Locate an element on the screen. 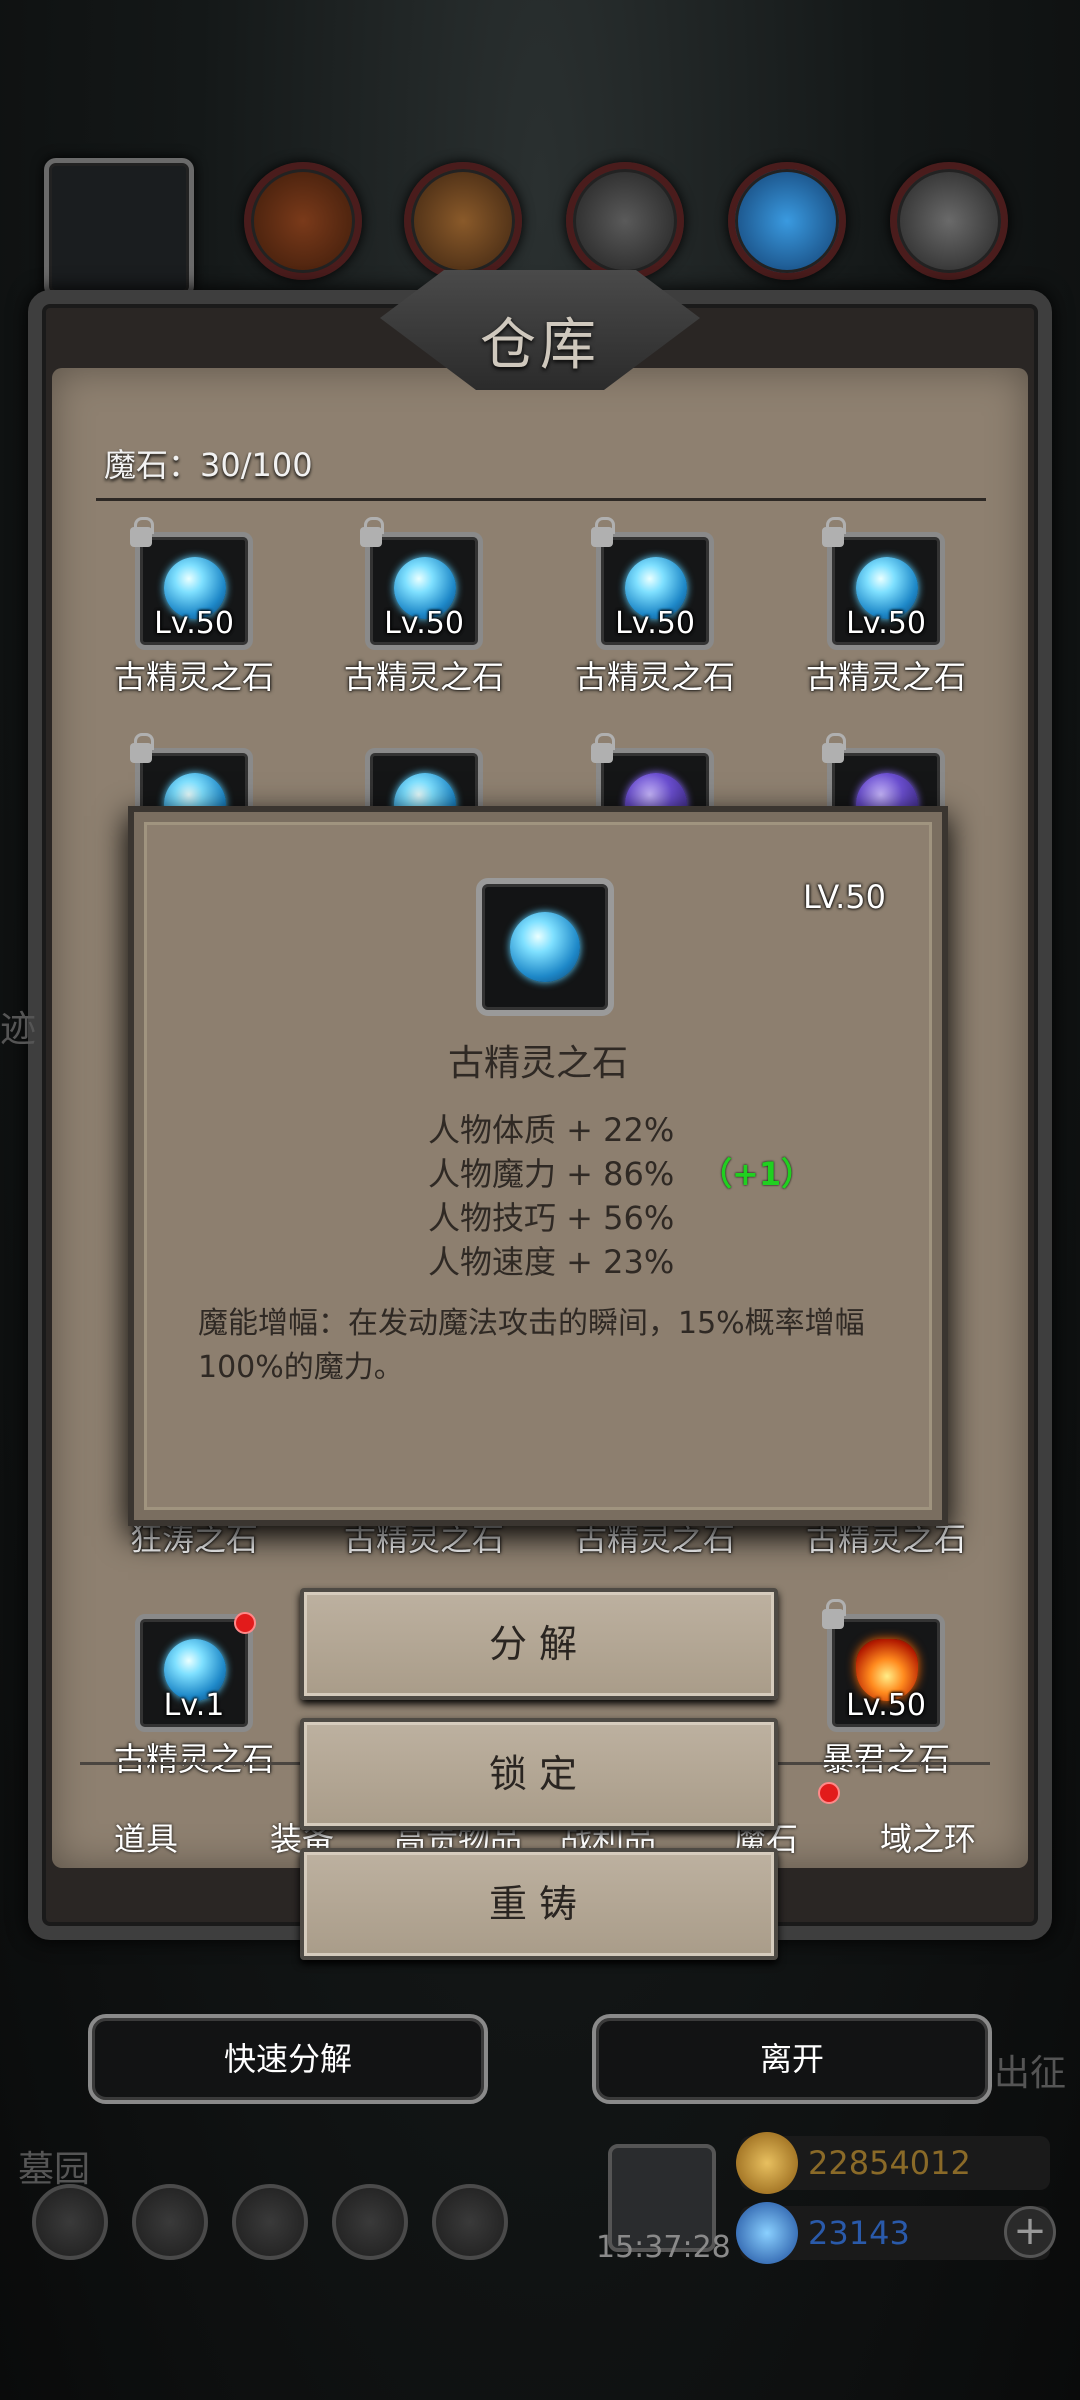  iron-resource-icon is located at coordinates (949, 221).